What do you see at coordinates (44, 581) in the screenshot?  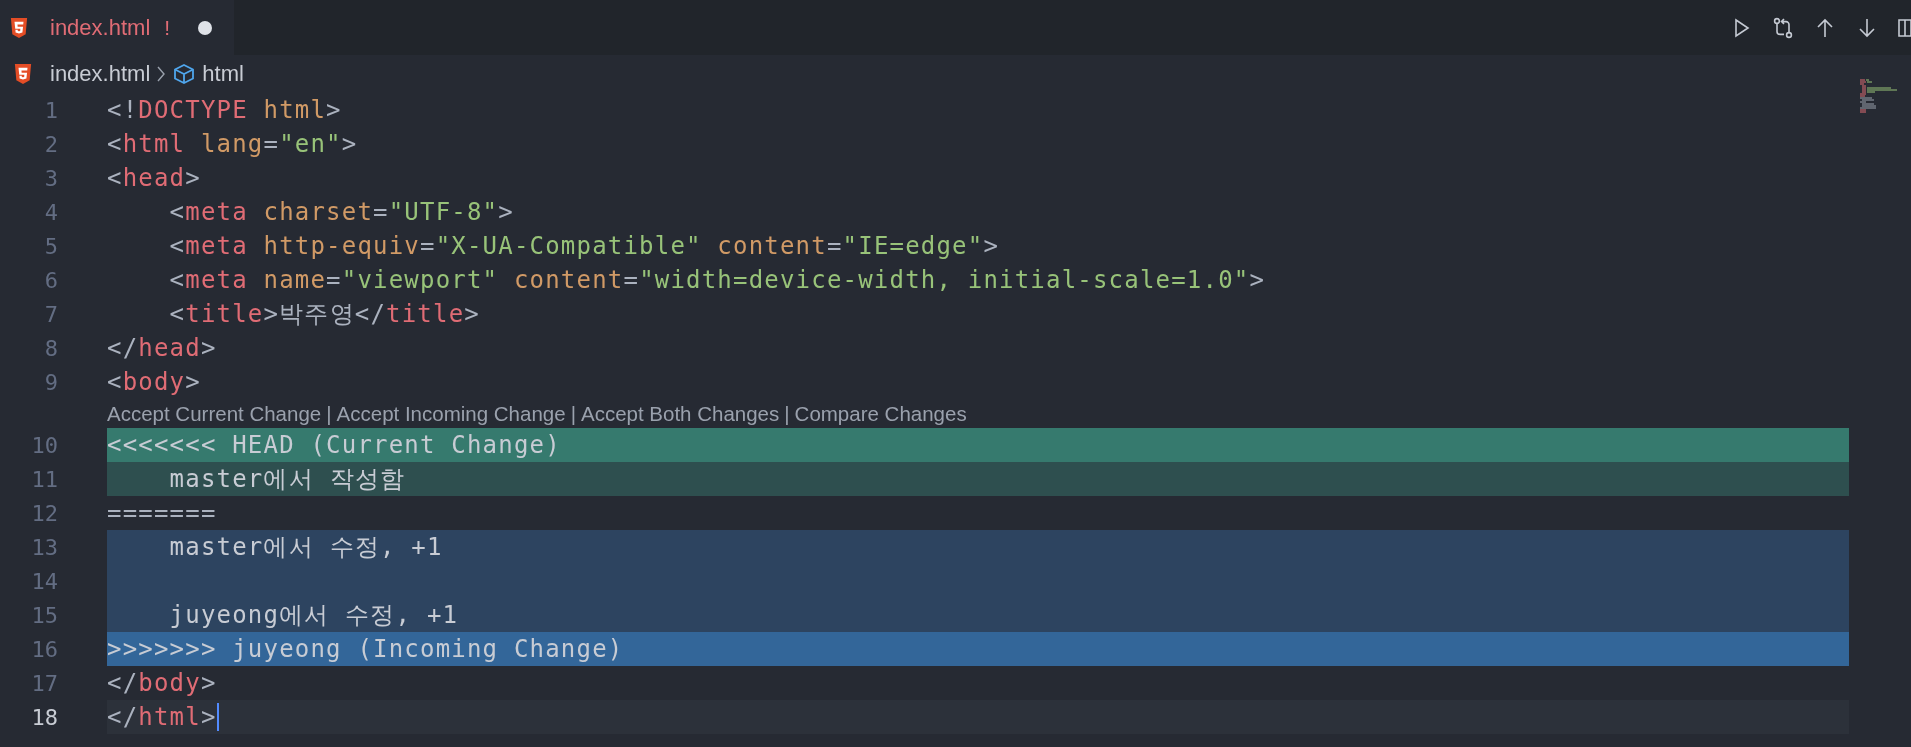 I see `line-number: 14` at bounding box center [44, 581].